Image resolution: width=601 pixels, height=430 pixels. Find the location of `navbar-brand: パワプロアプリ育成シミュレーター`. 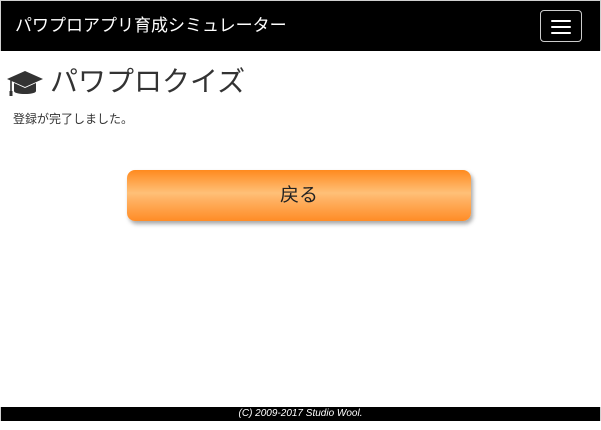

navbar-brand: パワプロアプリ育成シミュレーター is located at coordinates (151, 26).